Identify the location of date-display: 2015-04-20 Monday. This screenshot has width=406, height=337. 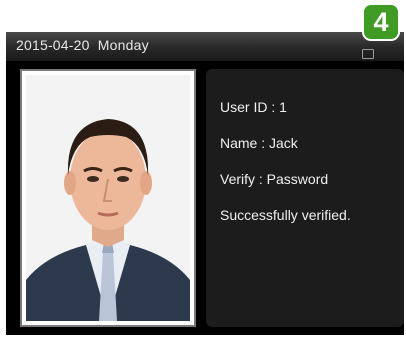
(82, 45).